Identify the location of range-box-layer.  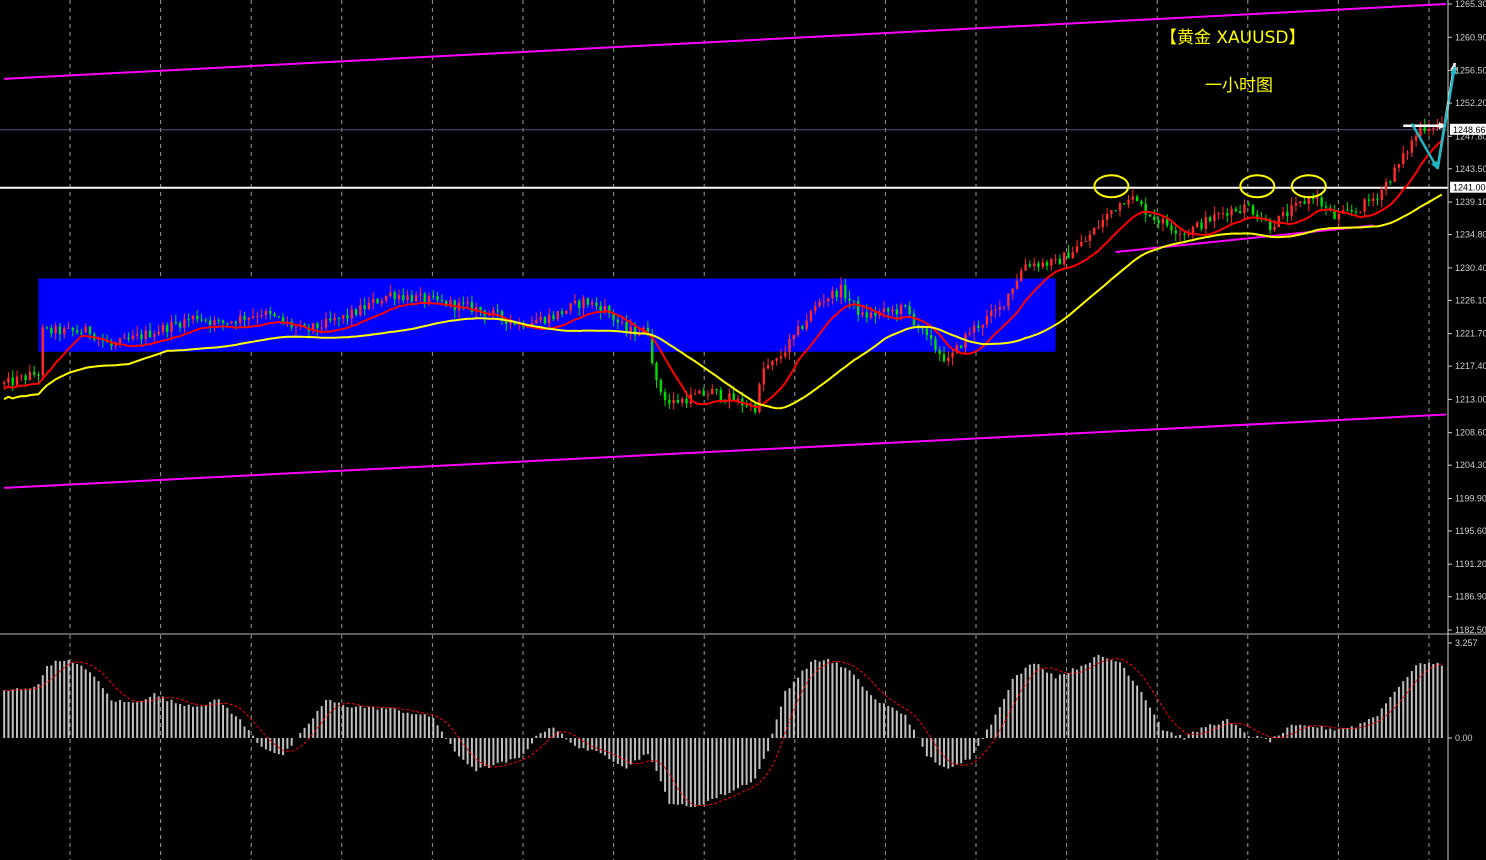
(547, 315).